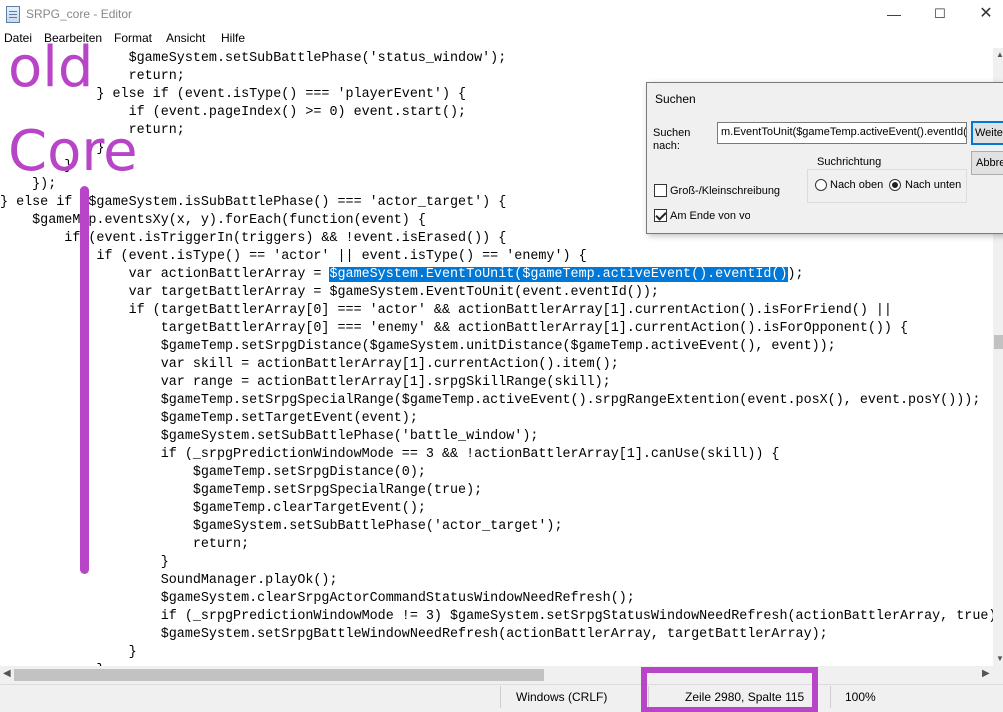  Describe the element at coordinates (496, 509) in the screenshot. I see `code-line: $gameTemp.clearTargetEvent();` at that location.